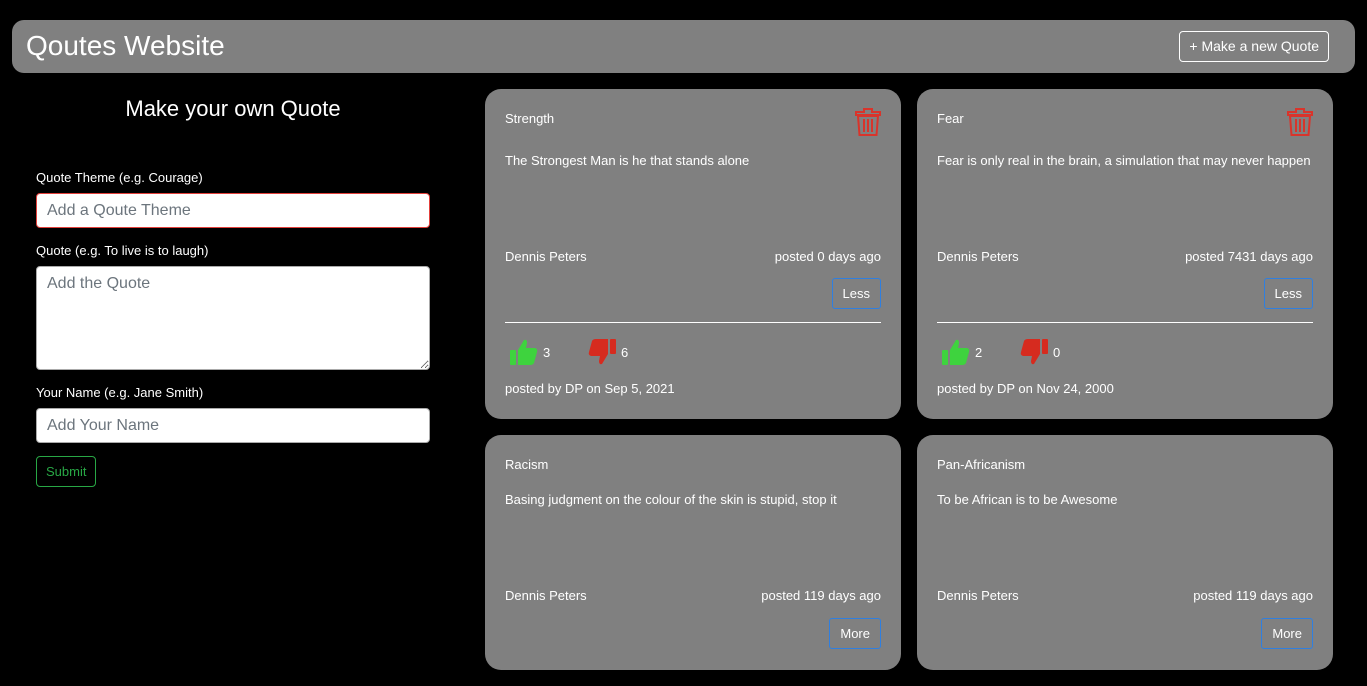  What do you see at coordinates (950, 118) in the screenshot?
I see `quote-theme: Fear` at bounding box center [950, 118].